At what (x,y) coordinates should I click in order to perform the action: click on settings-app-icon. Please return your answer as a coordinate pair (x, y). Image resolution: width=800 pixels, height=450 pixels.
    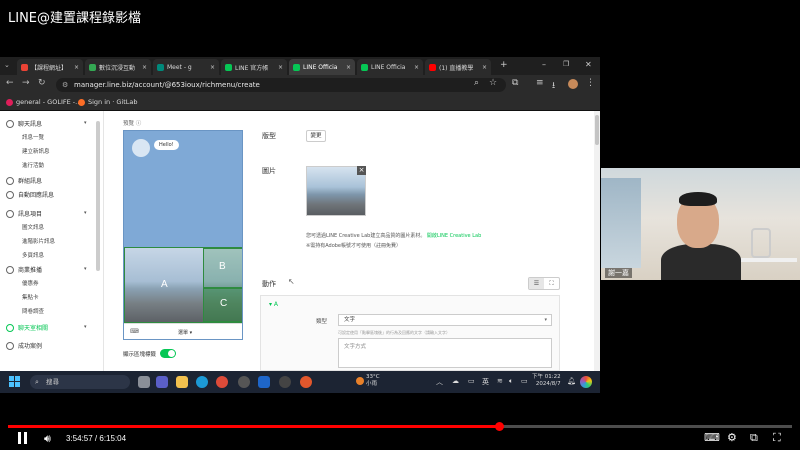
    Looking at the image, I should click on (285, 382).